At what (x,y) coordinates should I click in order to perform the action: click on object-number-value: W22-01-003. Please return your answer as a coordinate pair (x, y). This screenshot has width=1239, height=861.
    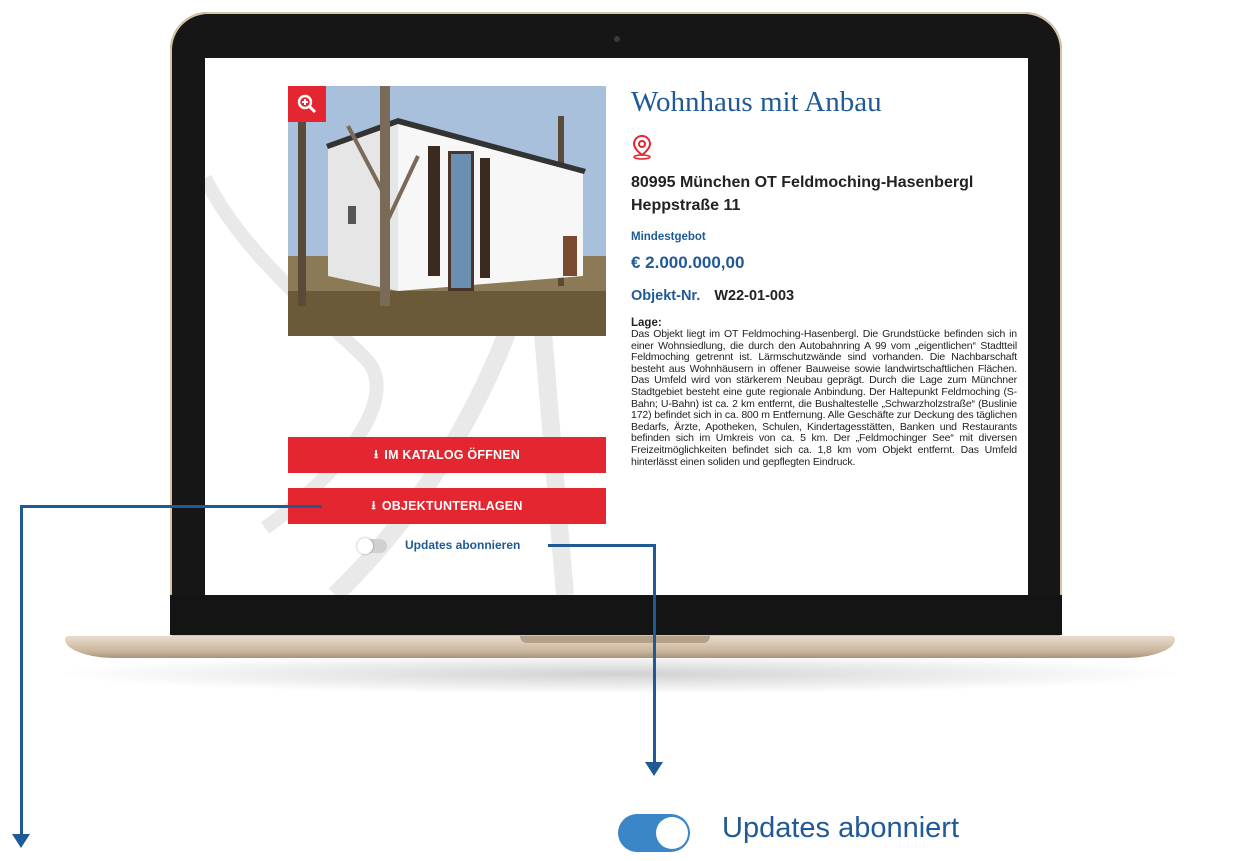
    Looking at the image, I should click on (754, 296).